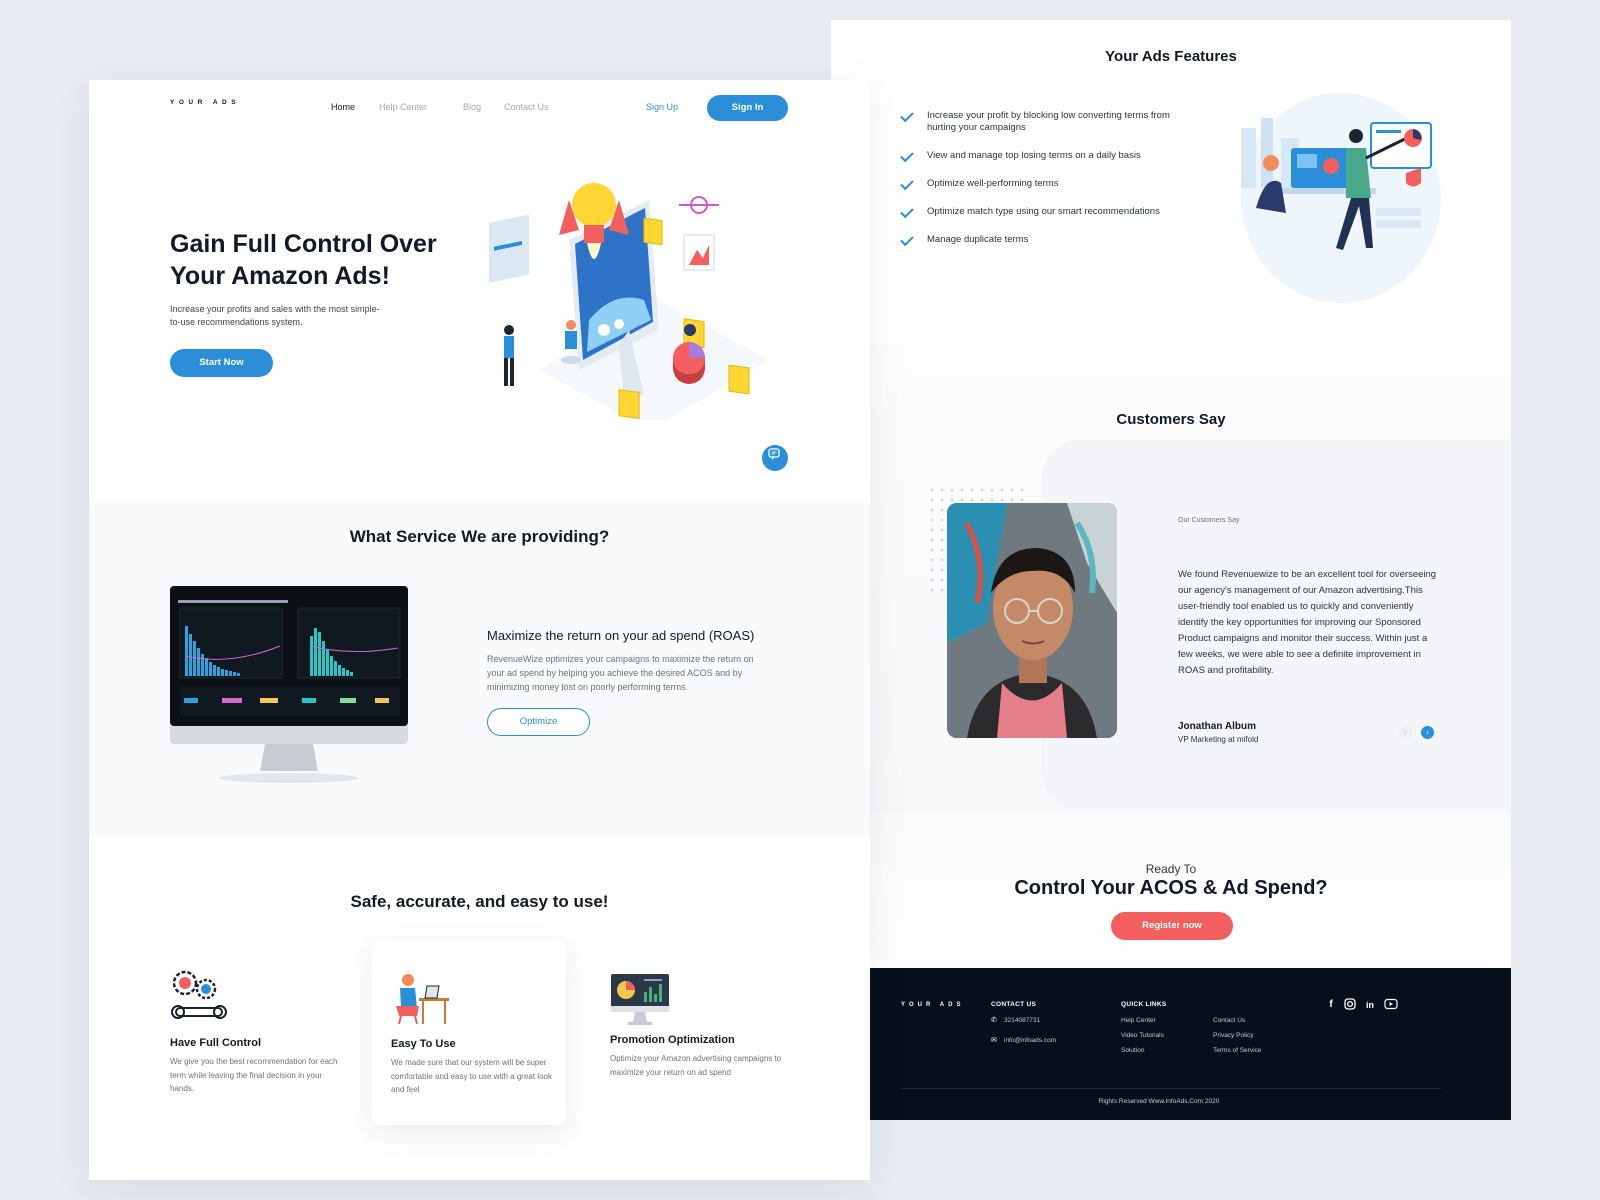 This screenshot has height=1200, width=1600. I want to click on chevron-left-icon: ‹, so click(1405, 732).